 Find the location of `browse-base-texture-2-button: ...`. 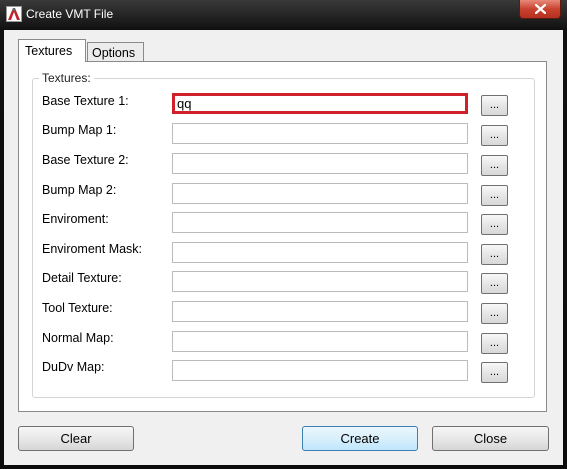

browse-base-texture-2-button: ... is located at coordinates (494, 165).